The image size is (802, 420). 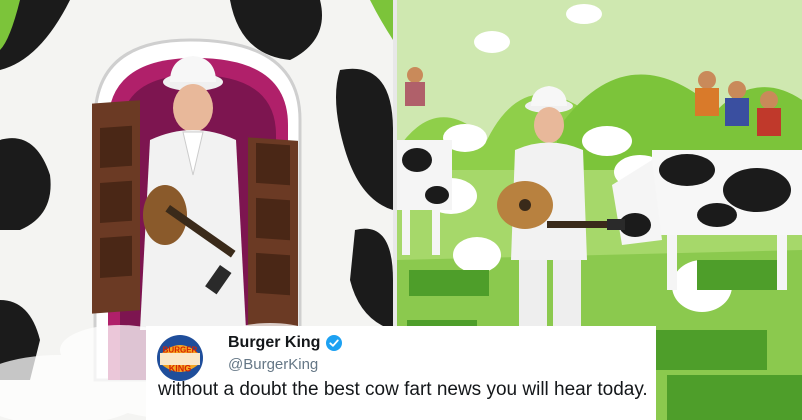 I want to click on burger-king-logo: BURGER KING, so click(x=180, y=358).